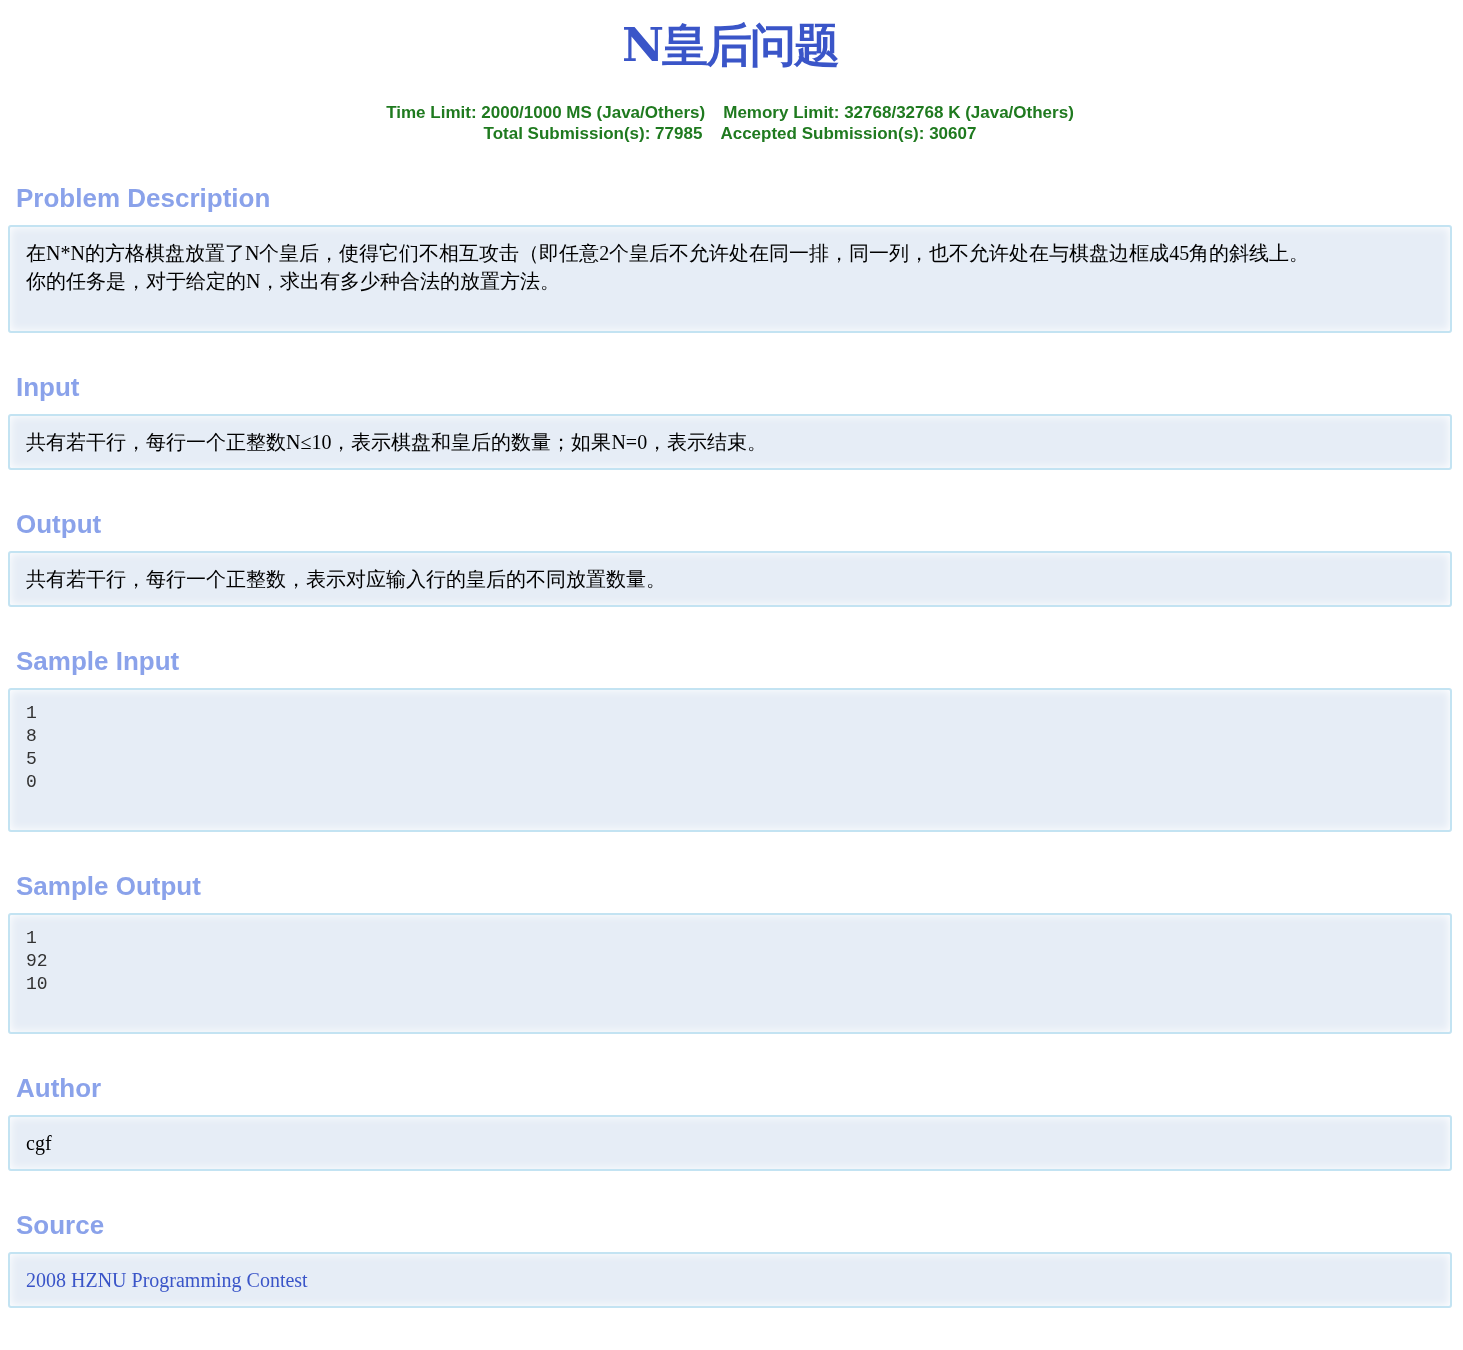  Describe the element at coordinates (32, 736) in the screenshot. I see `code-line: 8` at that location.